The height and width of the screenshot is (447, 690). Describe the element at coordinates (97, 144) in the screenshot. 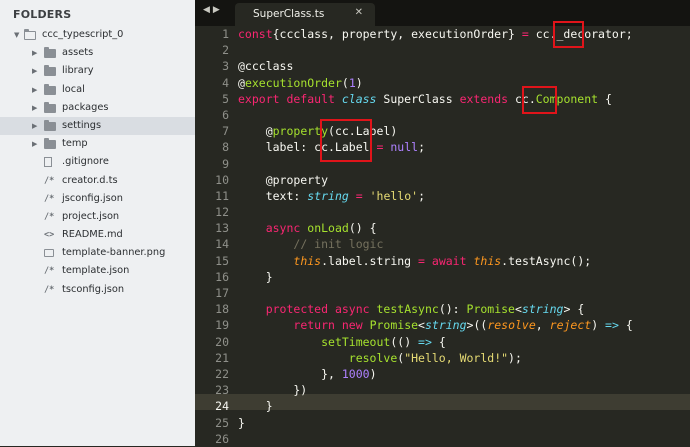

I see `tree-item-temp: ▶ temp` at that location.